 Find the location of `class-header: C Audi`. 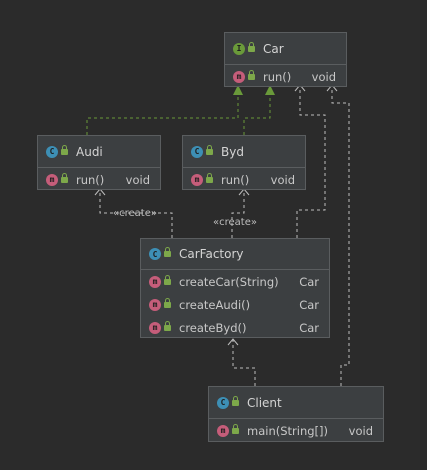

class-header: C Audi is located at coordinates (99, 152).